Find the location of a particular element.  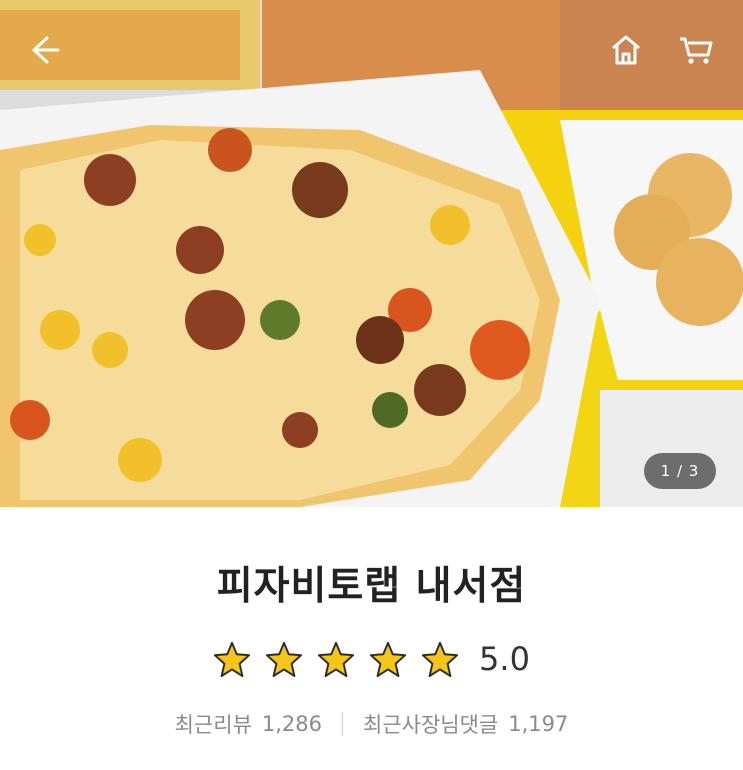

review-stats: 최근리뷰 1,286 최근사장님댓글 1,197 is located at coordinates (371, 724).